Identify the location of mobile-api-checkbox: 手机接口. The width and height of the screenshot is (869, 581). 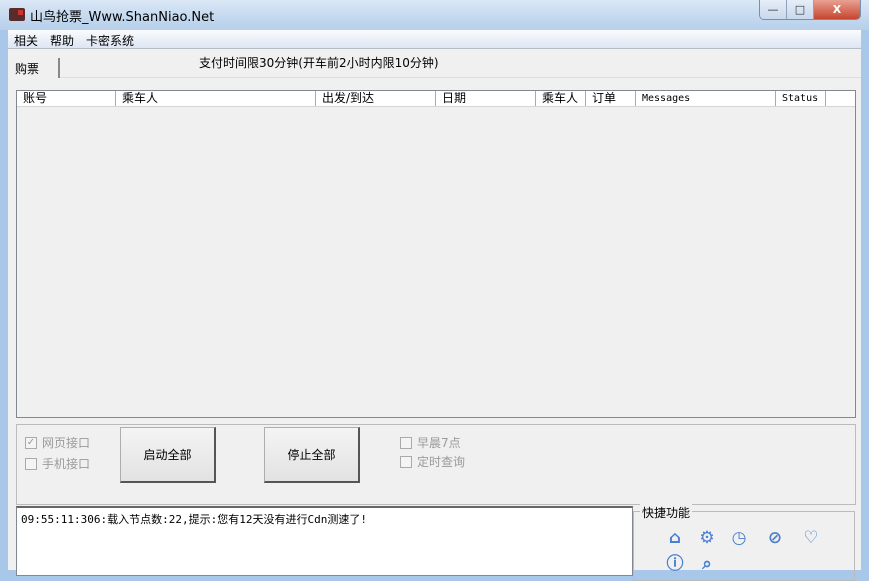
(57, 463).